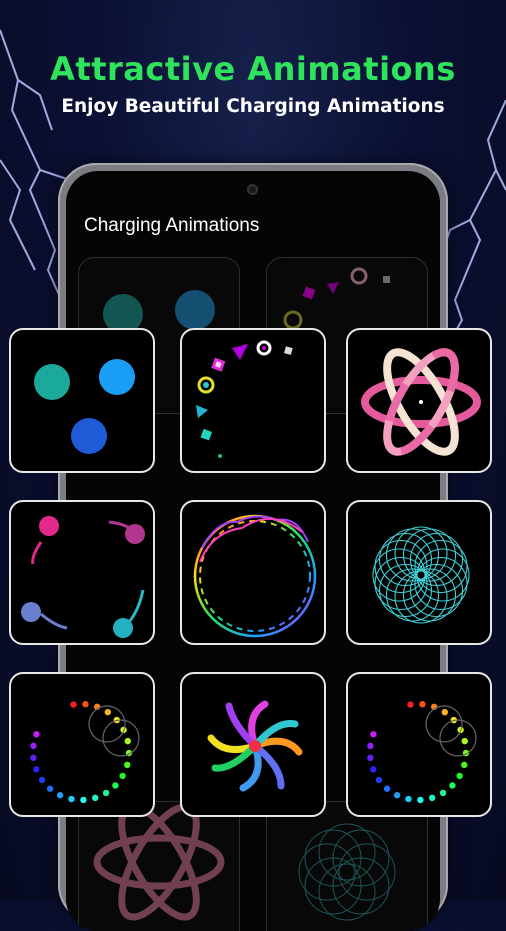  What do you see at coordinates (421, 575) in the screenshot?
I see `spirograph-icon` at bounding box center [421, 575].